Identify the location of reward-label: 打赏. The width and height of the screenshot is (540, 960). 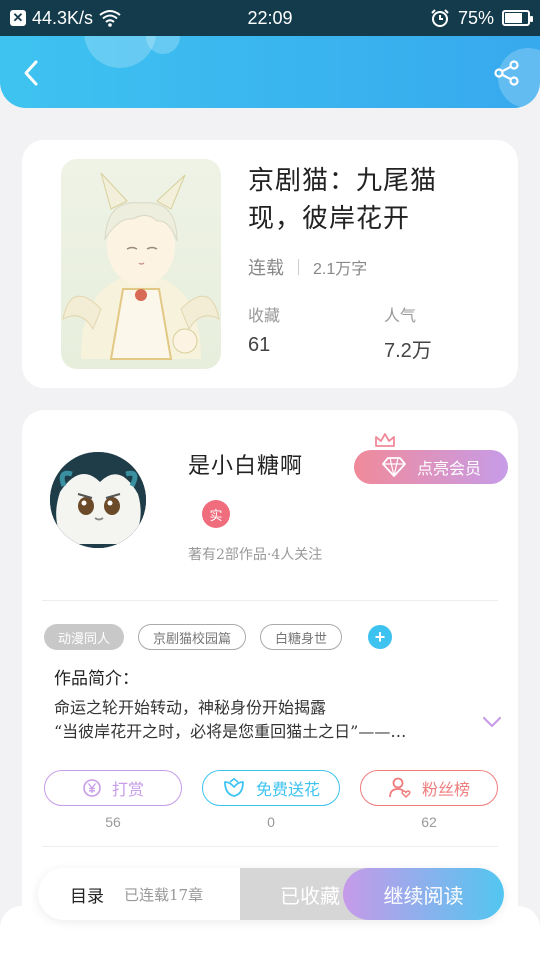
(127, 789).